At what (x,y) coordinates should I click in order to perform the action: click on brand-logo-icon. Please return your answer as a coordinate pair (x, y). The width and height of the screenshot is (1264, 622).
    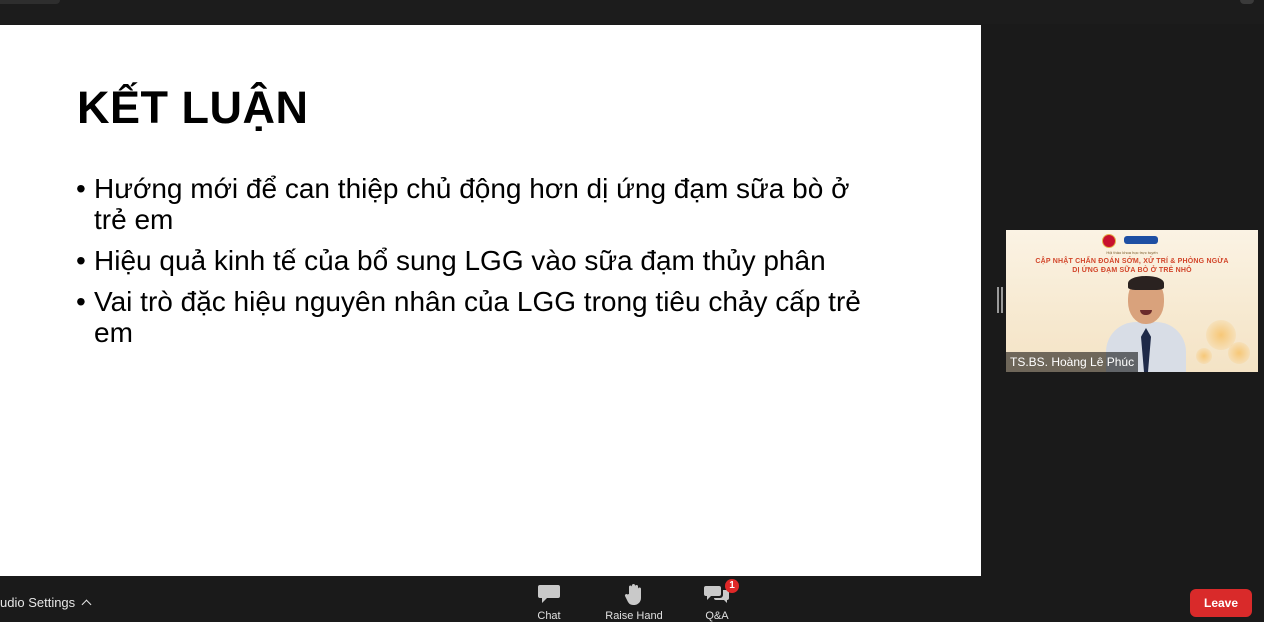
    Looking at the image, I should click on (1141, 240).